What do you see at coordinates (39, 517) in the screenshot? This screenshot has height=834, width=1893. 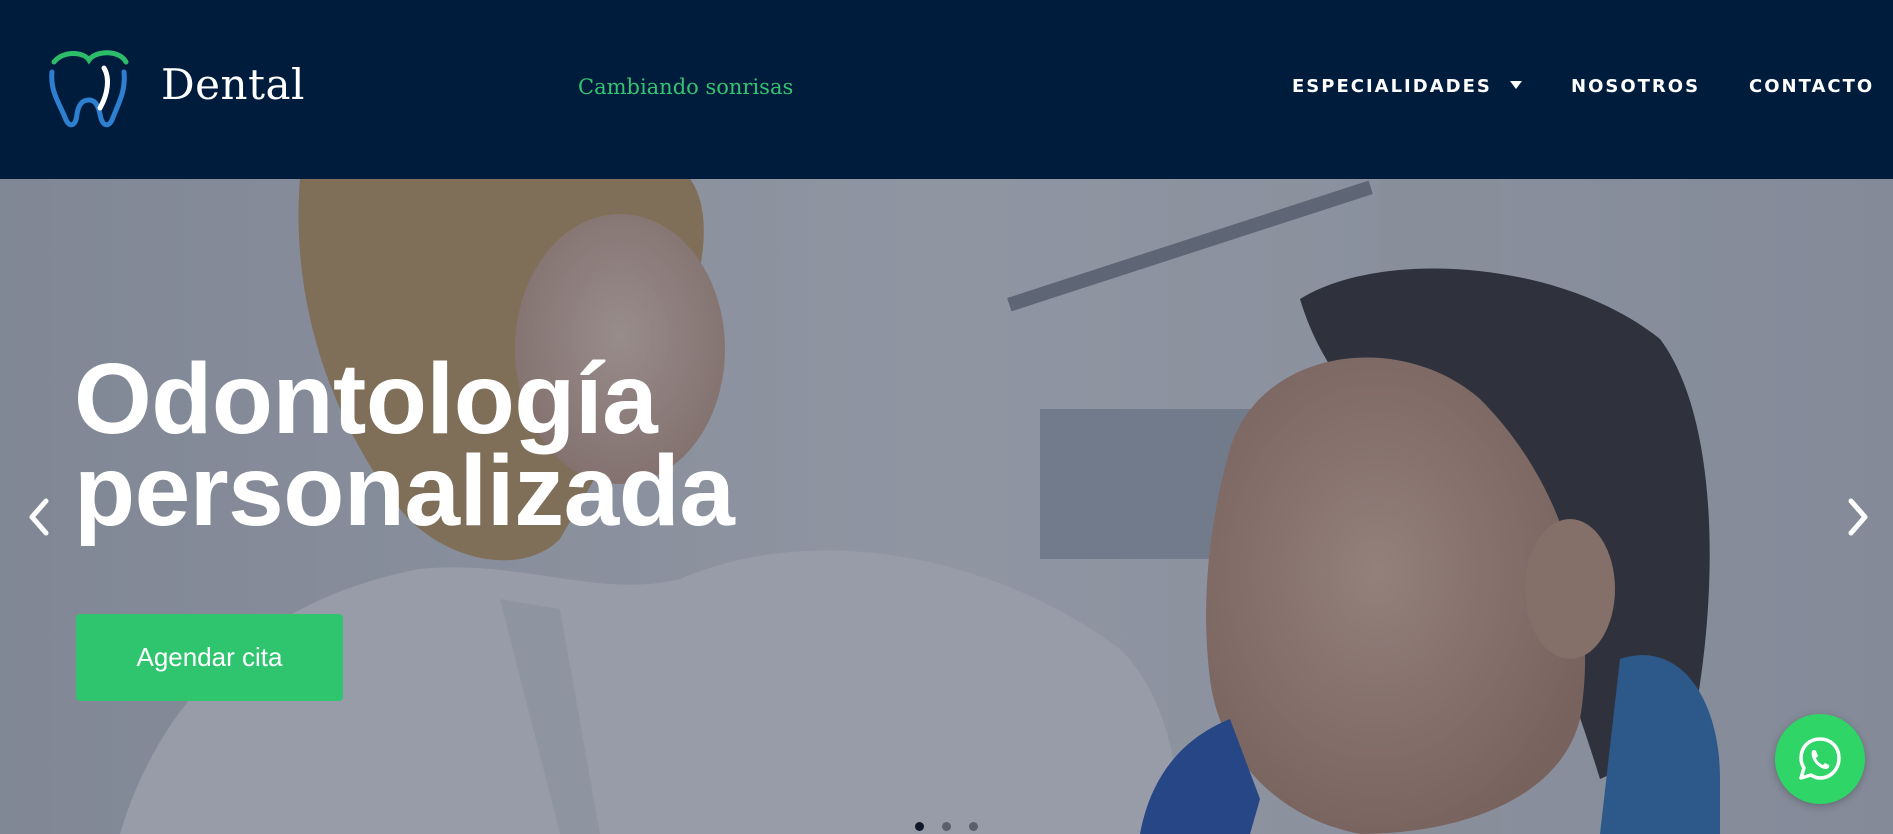 I see `chevron-left-icon` at bounding box center [39, 517].